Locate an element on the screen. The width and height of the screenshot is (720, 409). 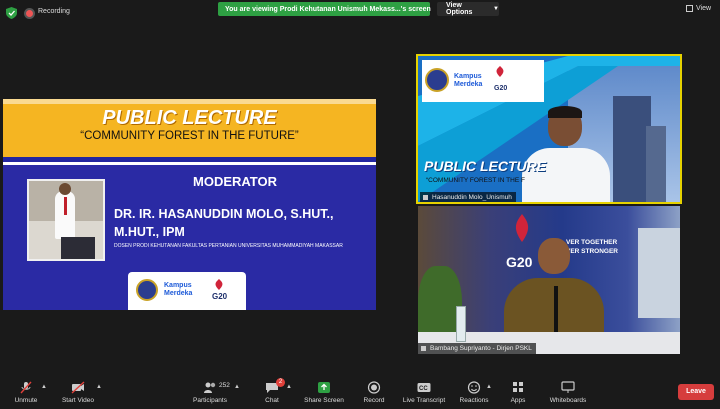
start-video-button: Start Video is located at coordinates (78, 393).